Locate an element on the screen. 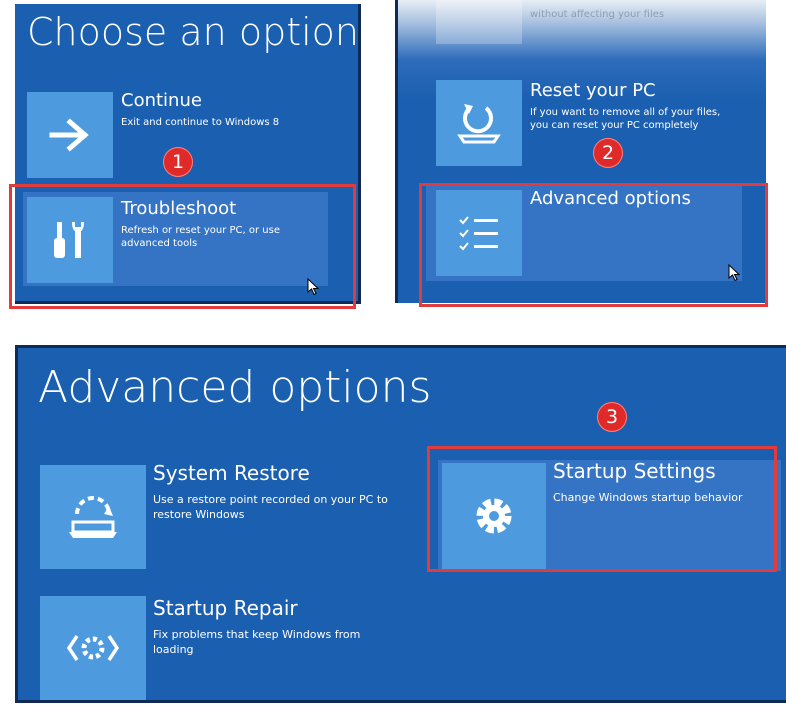 Image resolution: width=786 pixels, height=706 pixels. arrow-right-icon is located at coordinates (69, 135).